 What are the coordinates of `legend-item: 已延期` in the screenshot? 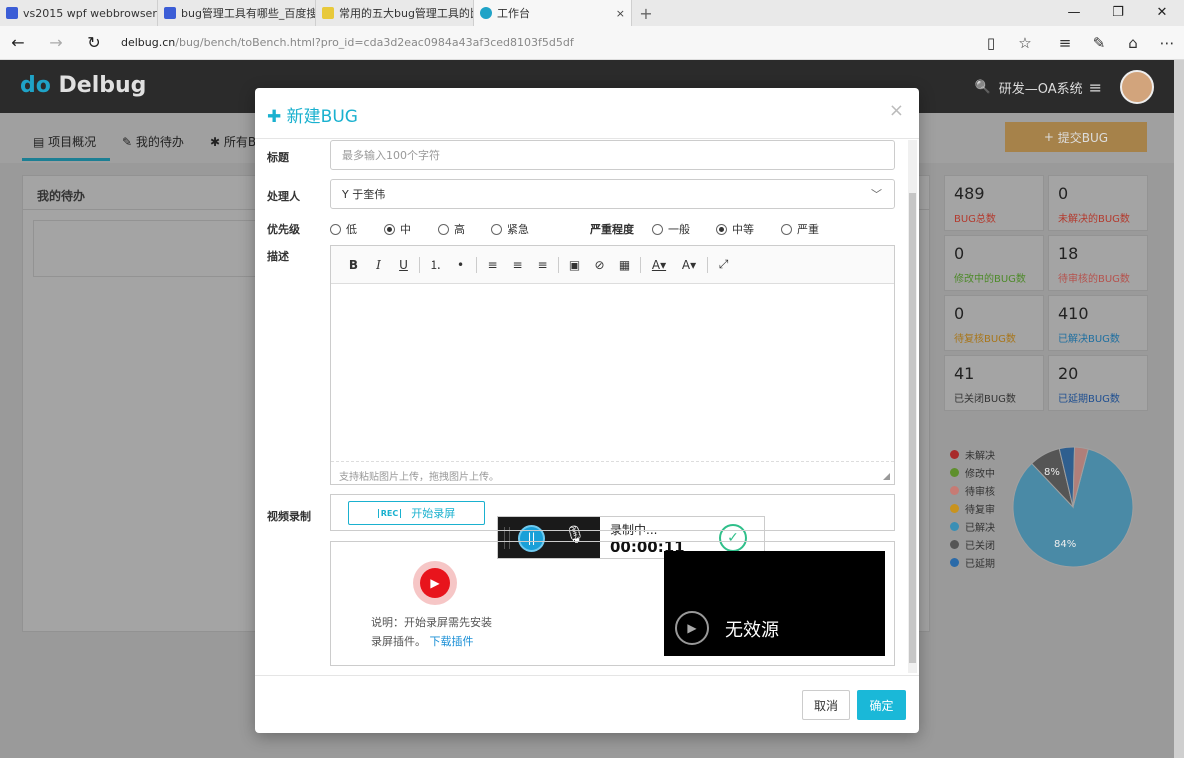 It's located at (972, 562).